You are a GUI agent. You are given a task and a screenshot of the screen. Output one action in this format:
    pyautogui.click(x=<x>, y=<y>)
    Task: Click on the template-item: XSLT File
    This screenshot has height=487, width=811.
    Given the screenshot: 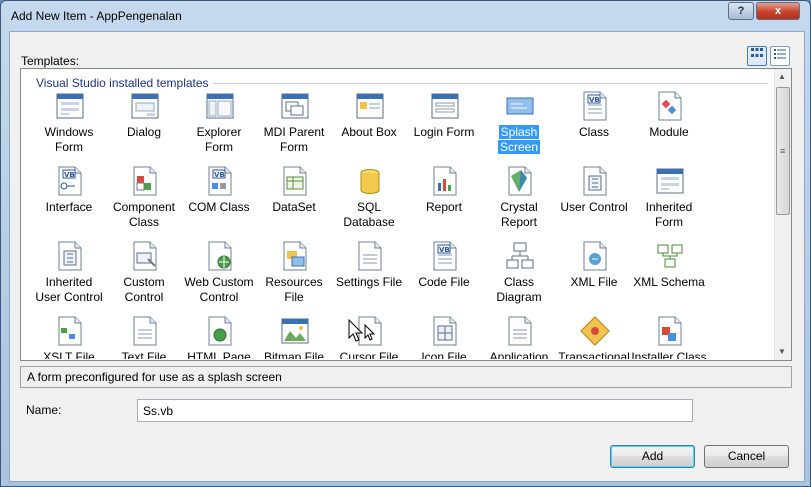 What is the action you would take?
    pyautogui.click(x=69, y=337)
    